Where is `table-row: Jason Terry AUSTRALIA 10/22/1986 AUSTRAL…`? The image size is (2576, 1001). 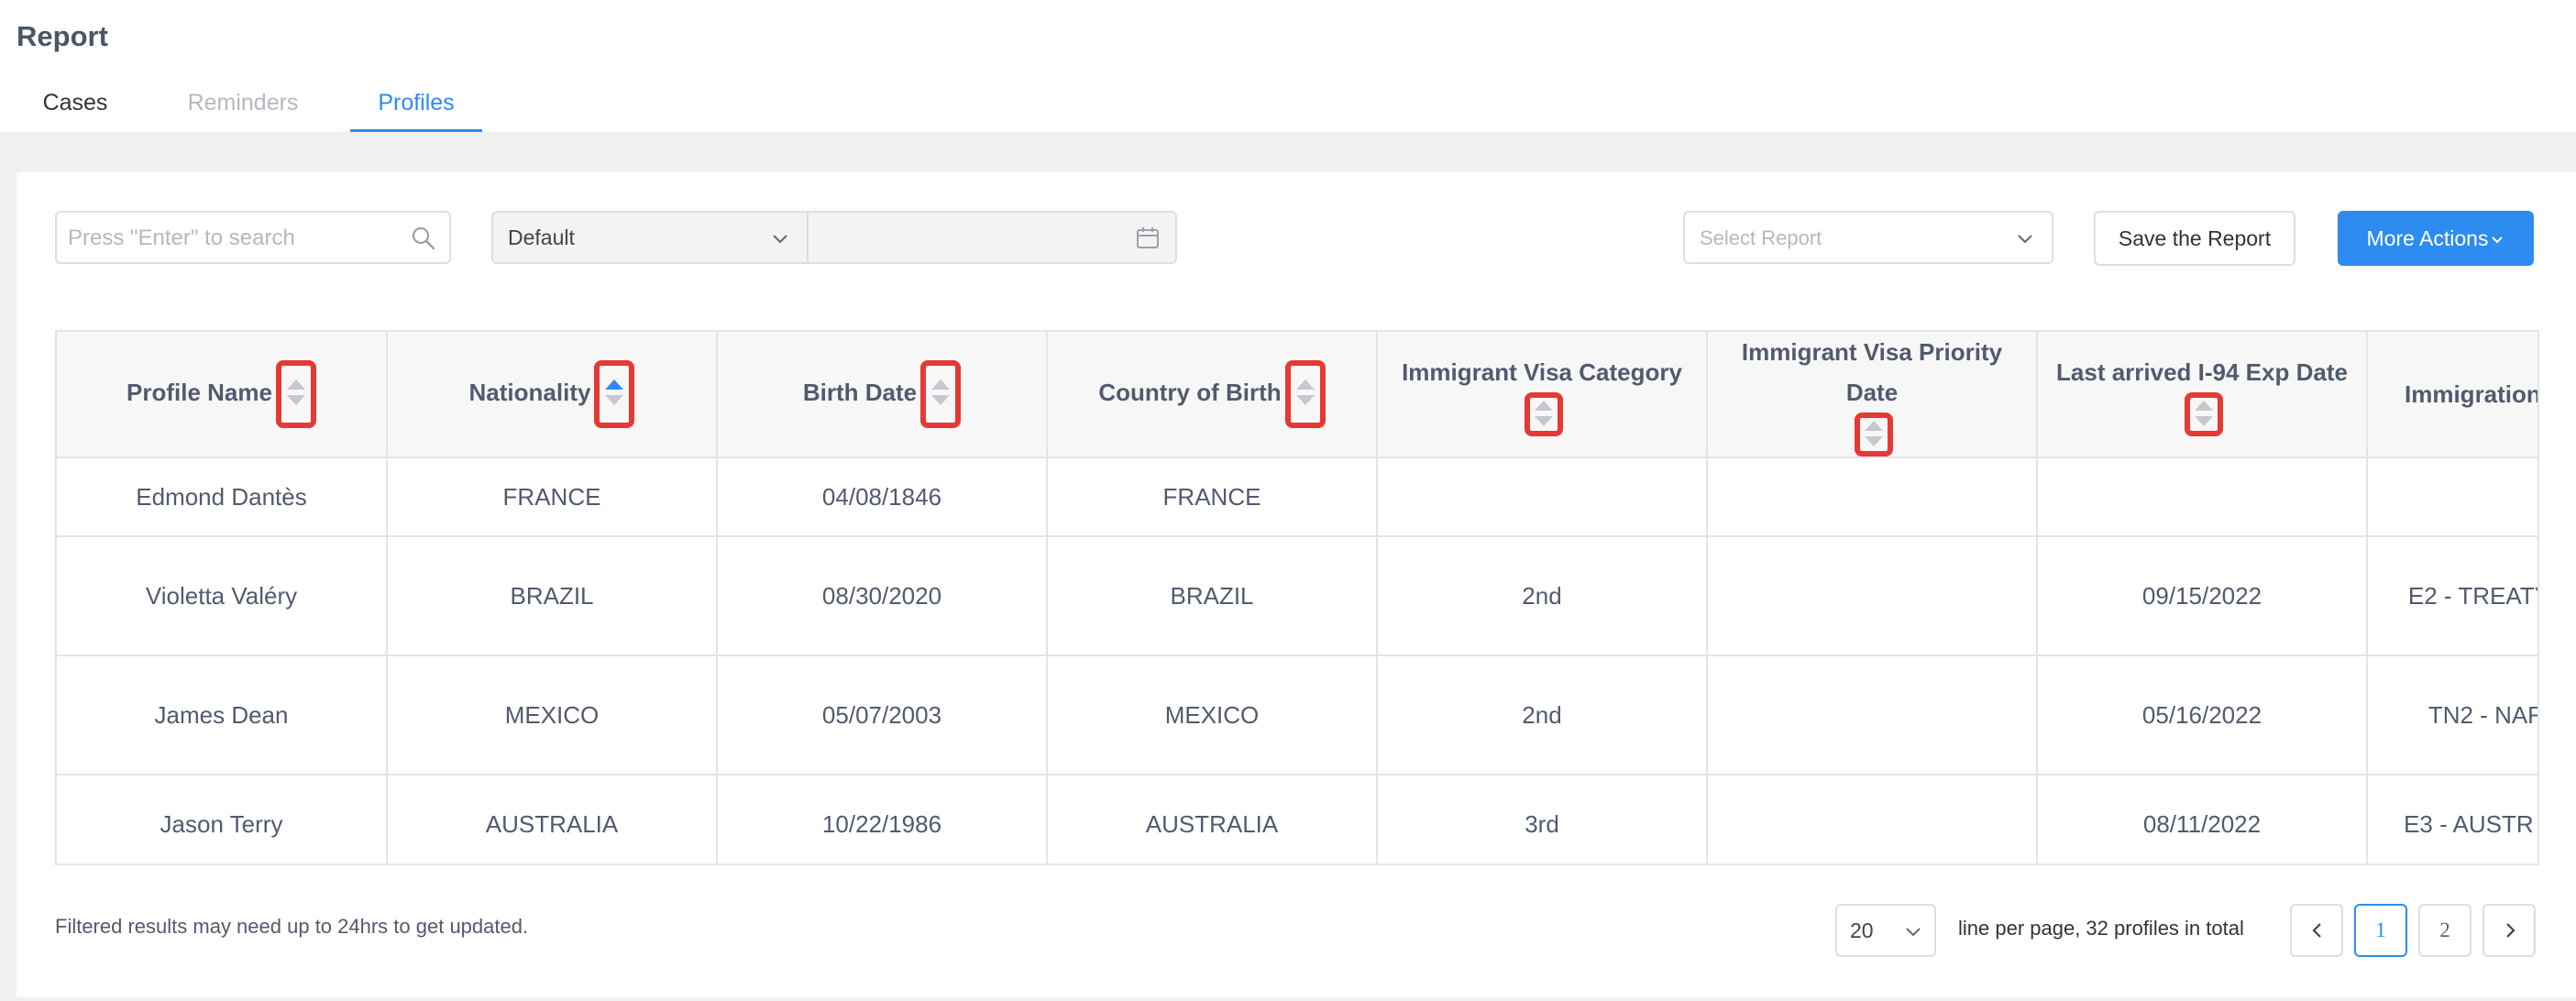
table-row: Jason Terry AUSTRALIA 10/22/1986 AUSTRAL… is located at coordinates (1297, 819).